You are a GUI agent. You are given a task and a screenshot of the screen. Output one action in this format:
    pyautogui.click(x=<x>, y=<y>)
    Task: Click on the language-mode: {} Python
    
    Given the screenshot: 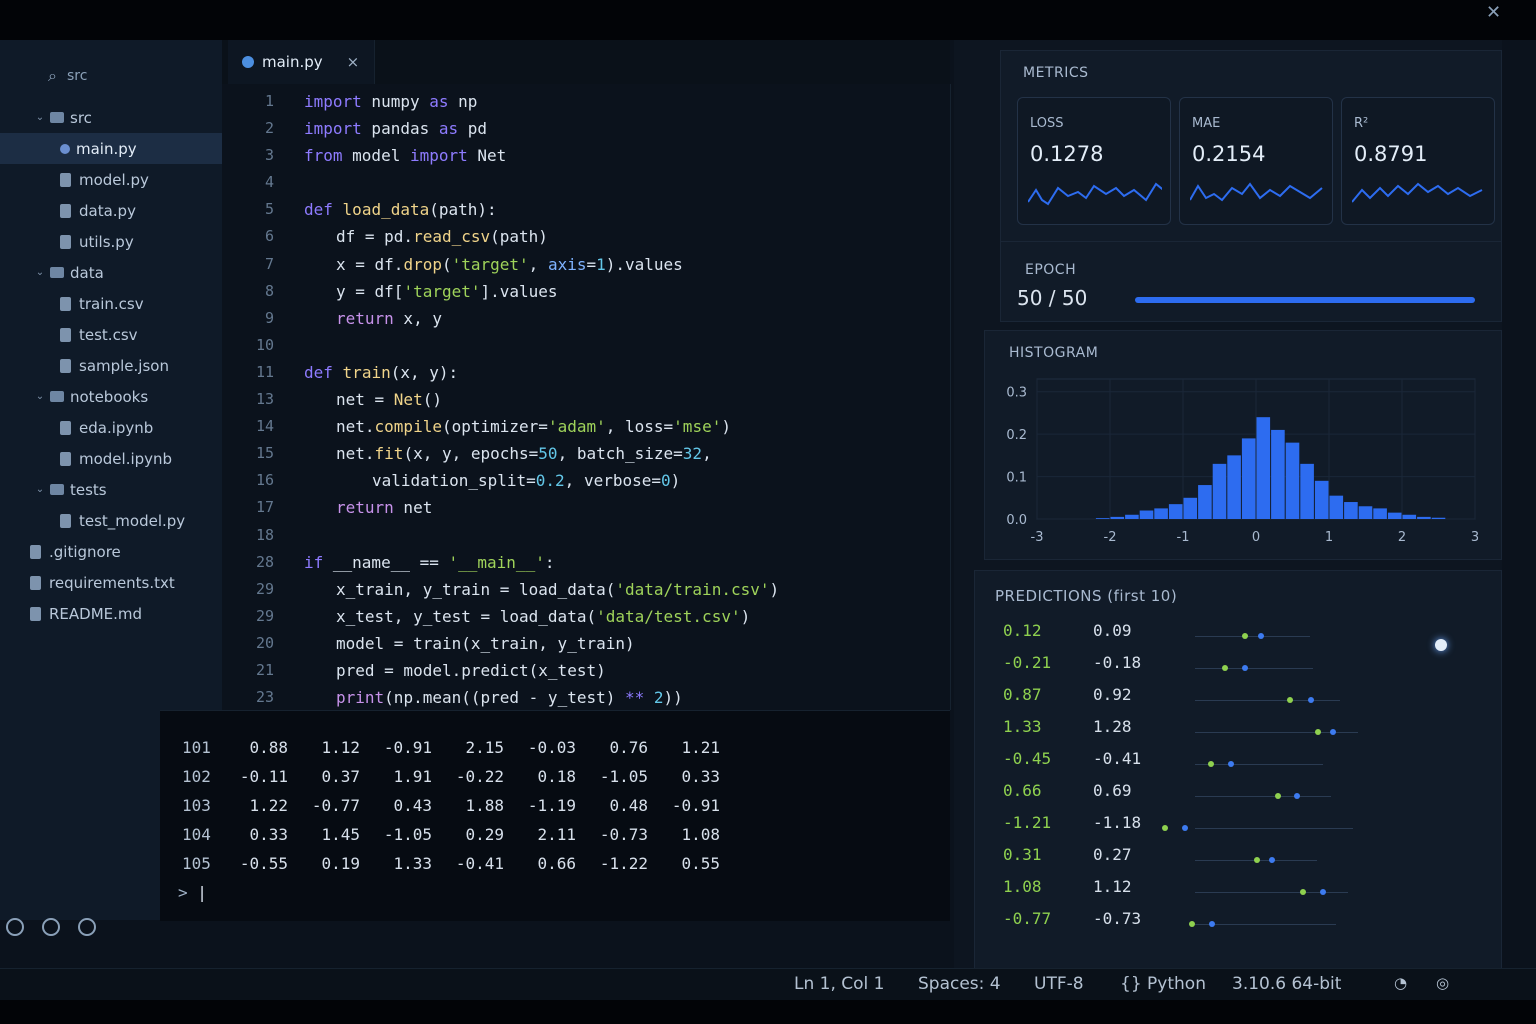 What is the action you would take?
    pyautogui.click(x=1163, y=984)
    